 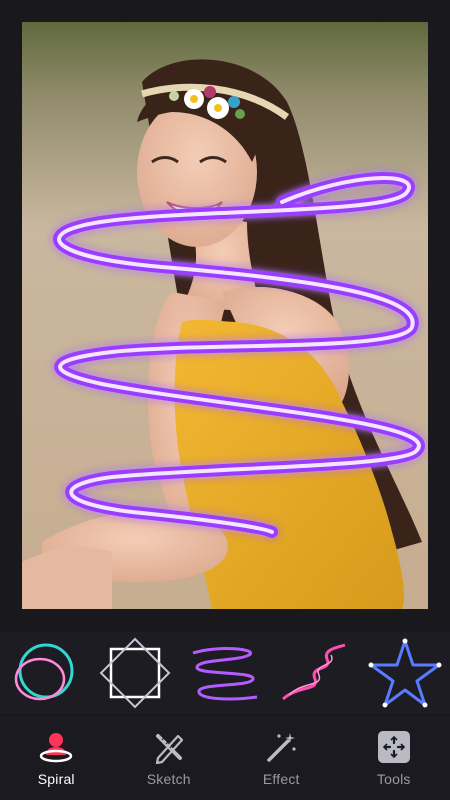 I want to click on neon-square-icon, so click(x=135, y=673).